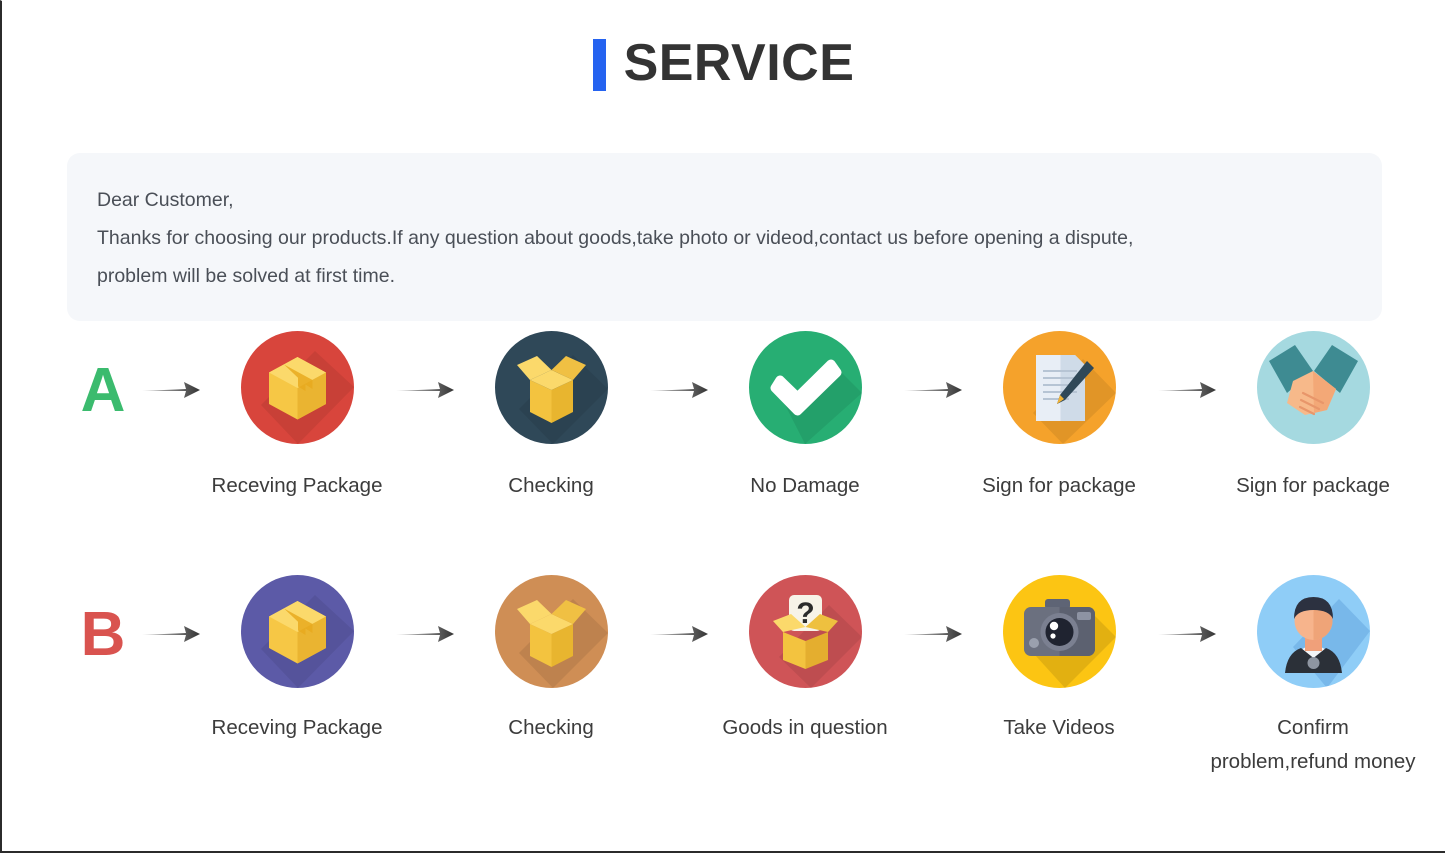 The height and width of the screenshot is (853, 1445). What do you see at coordinates (599, 65) in the screenshot?
I see `accent-bar-icon` at bounding box center [599, 65].